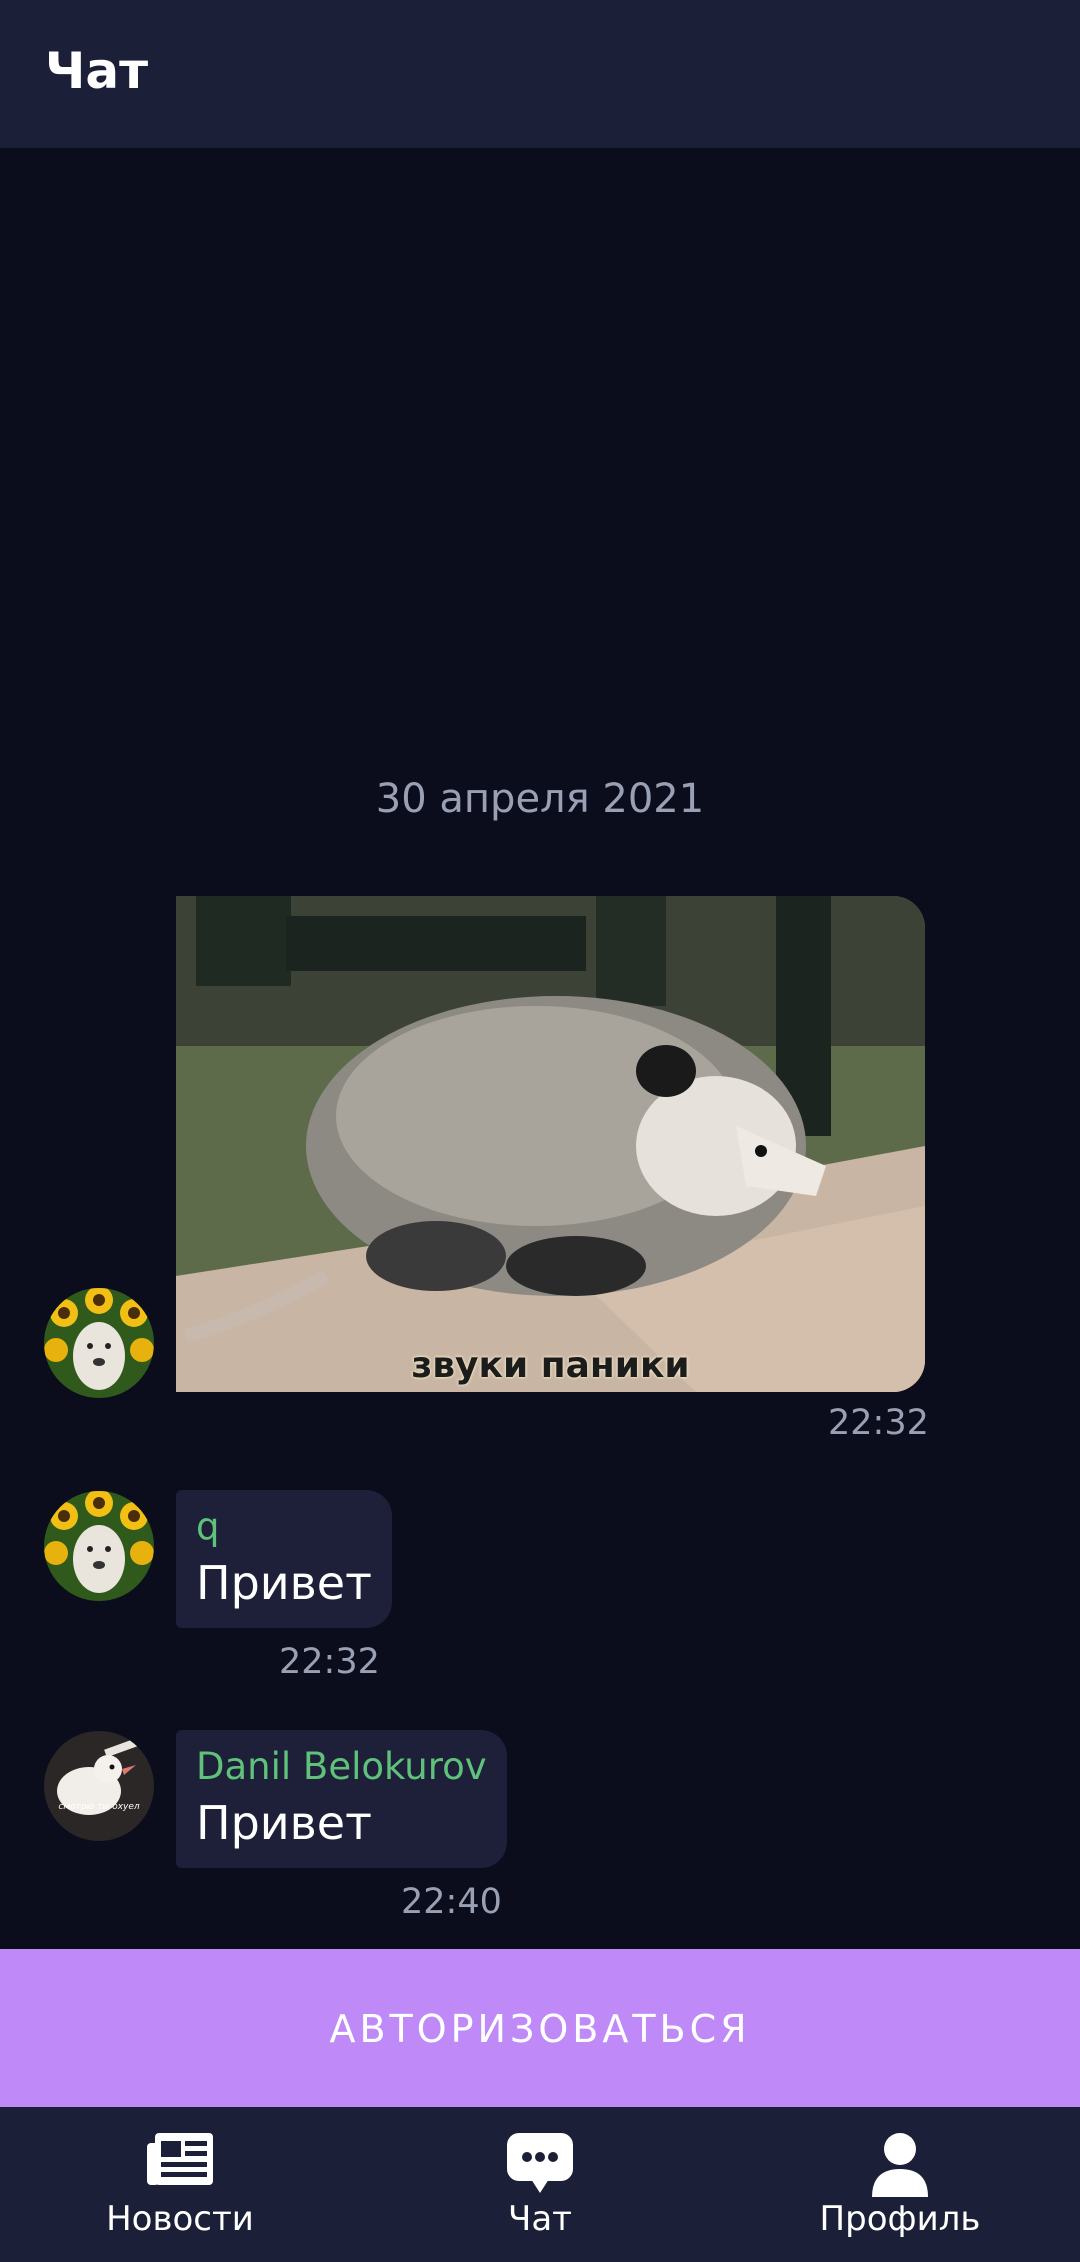 This screenshot has width=1080, height=2262. Describe the element at coordinates (451, 1902) in the screenshot. I see `message-time: 22:40` at that location.